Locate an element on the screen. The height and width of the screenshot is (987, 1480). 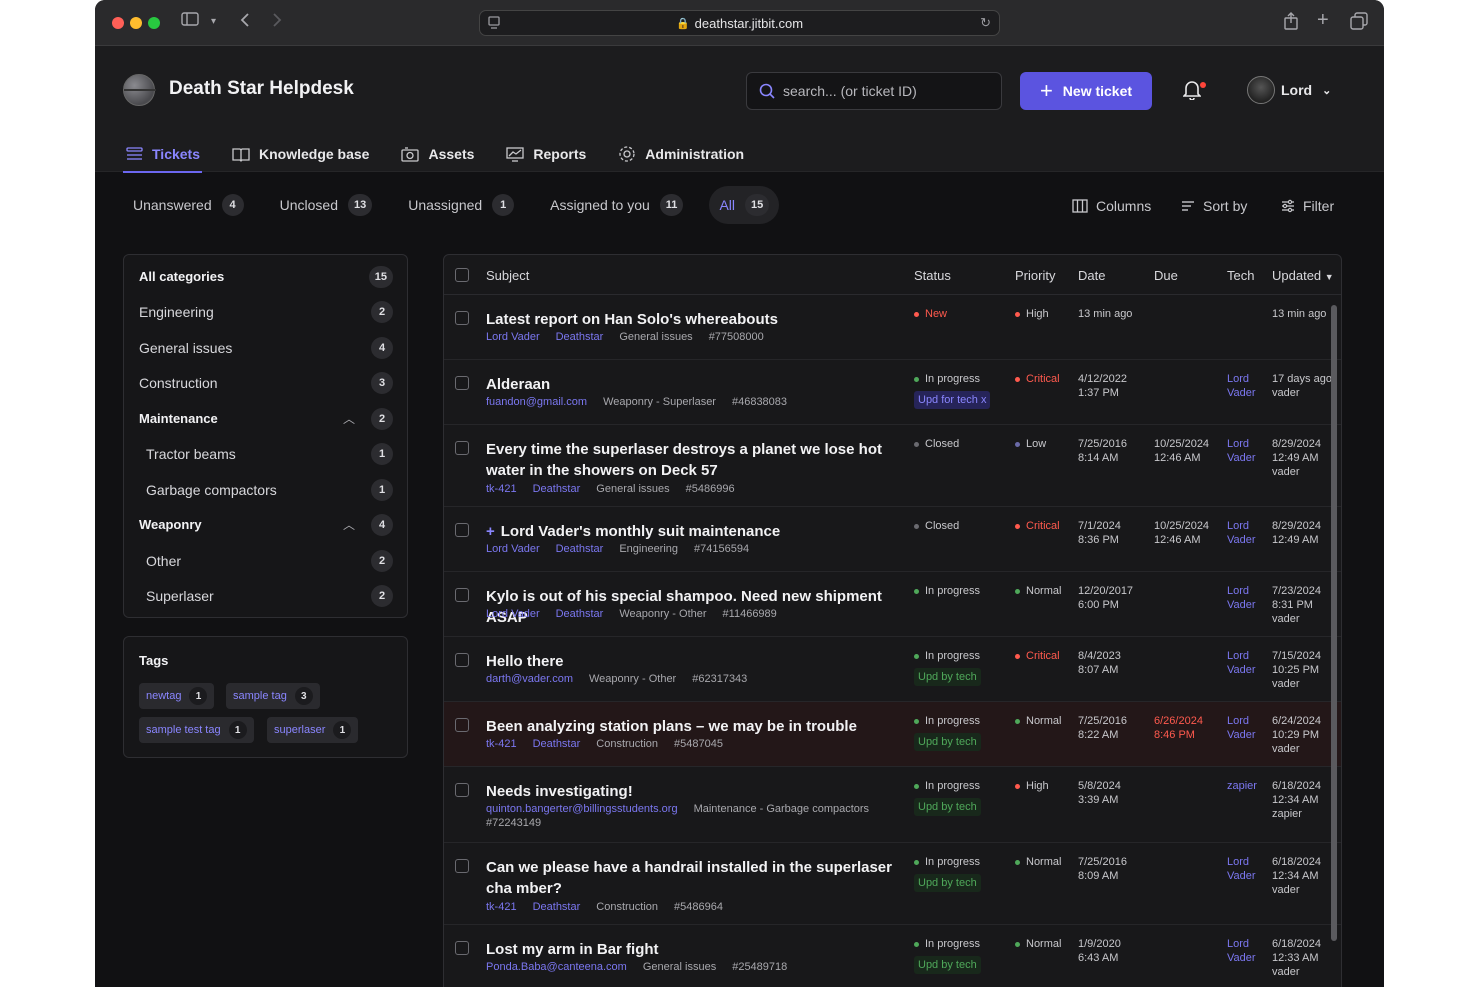
ticket-subject: Needs investigating! is located at coordinates (696, 791).